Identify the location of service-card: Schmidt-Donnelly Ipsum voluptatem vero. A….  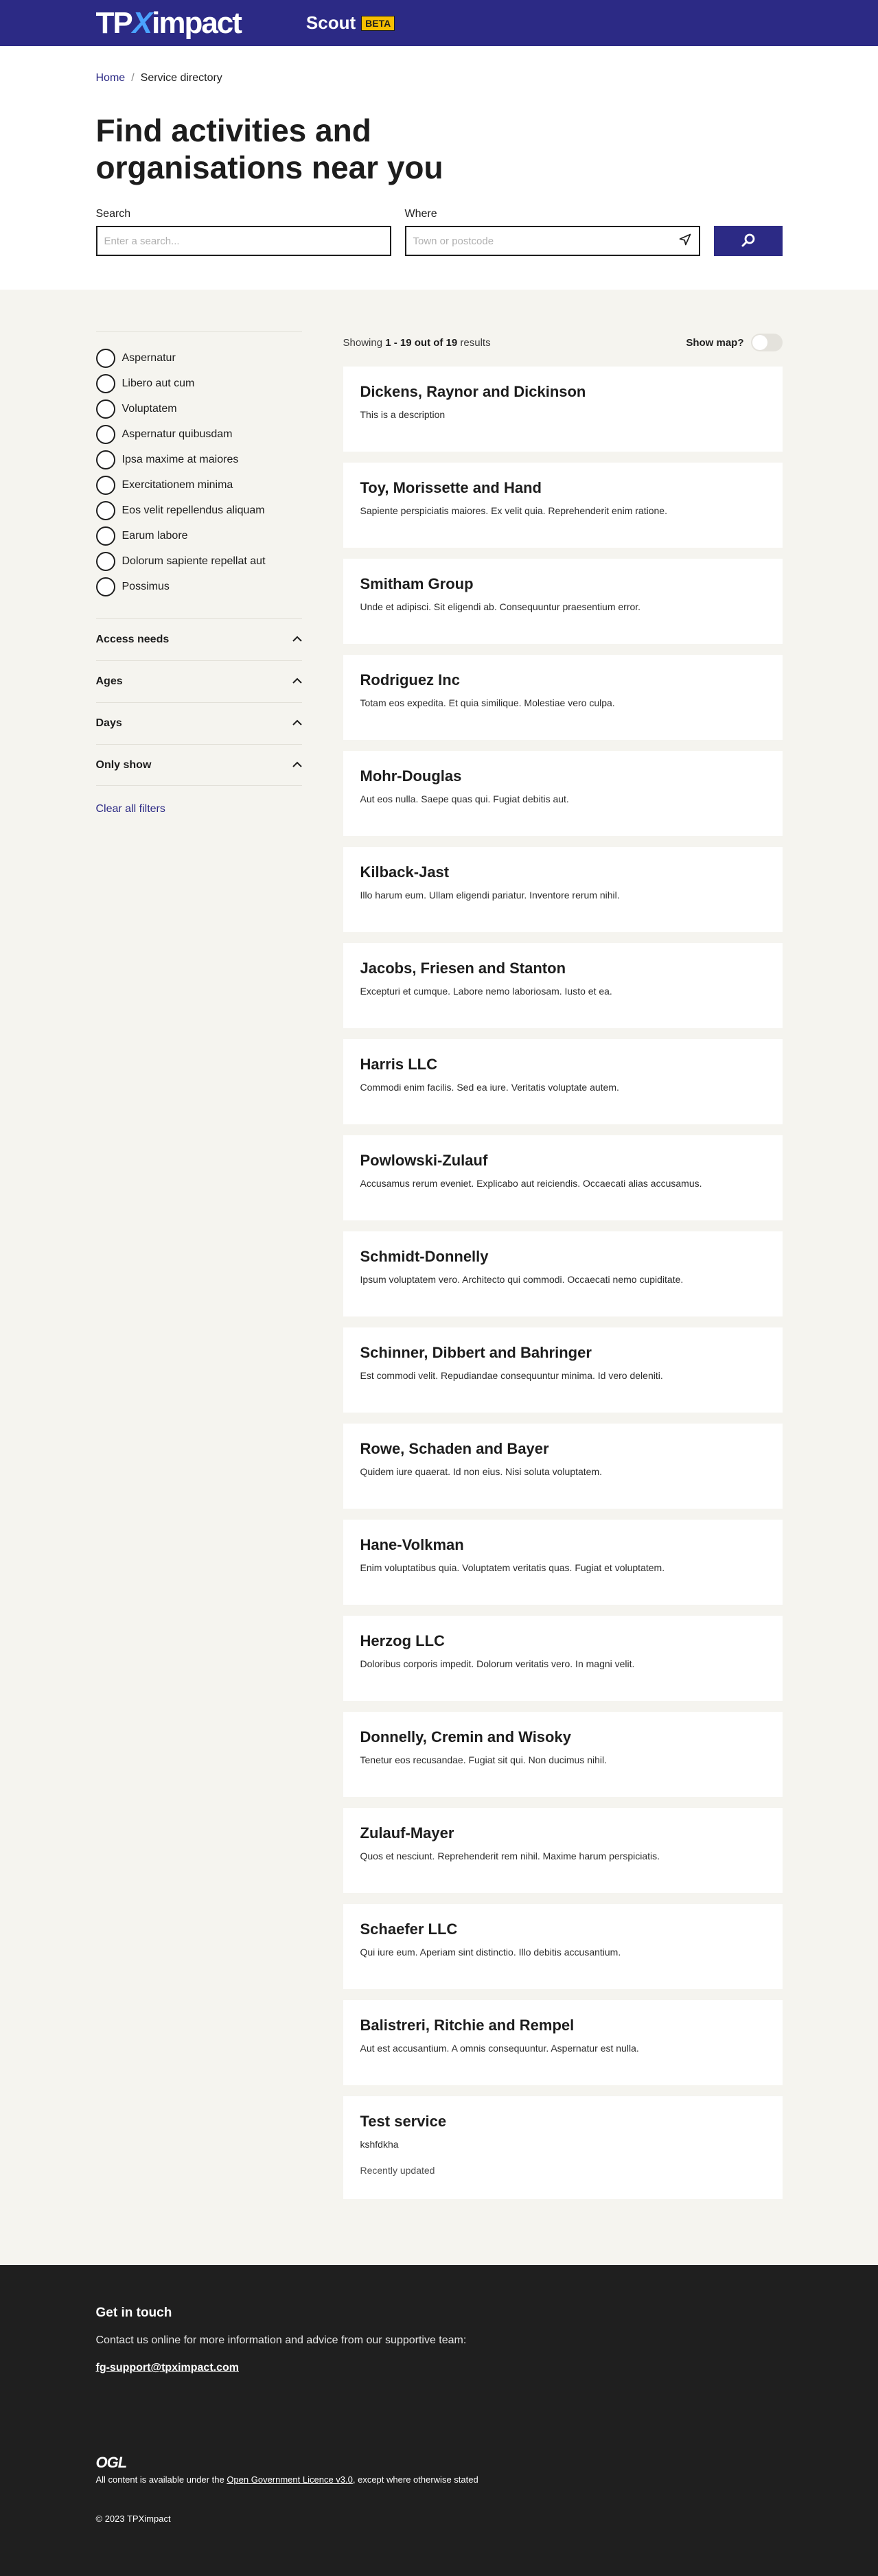
(563, 1273).